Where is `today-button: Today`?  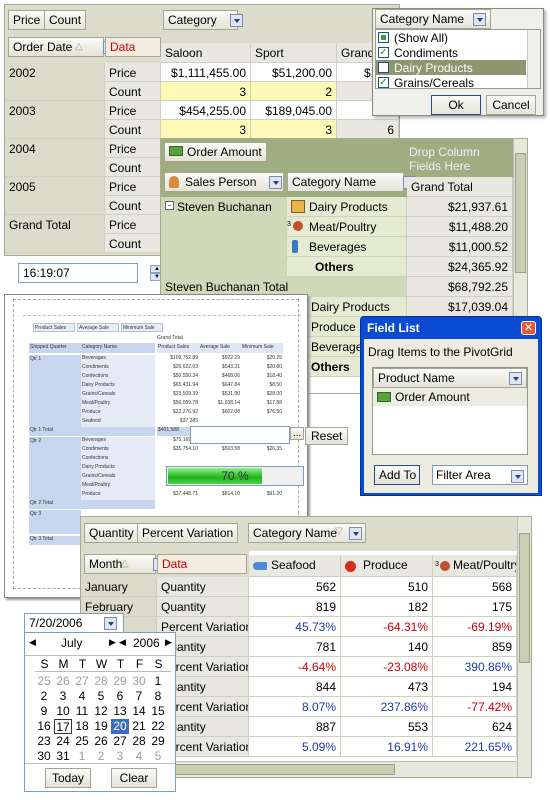 today-button: Today is located at coordinates (68, 778).